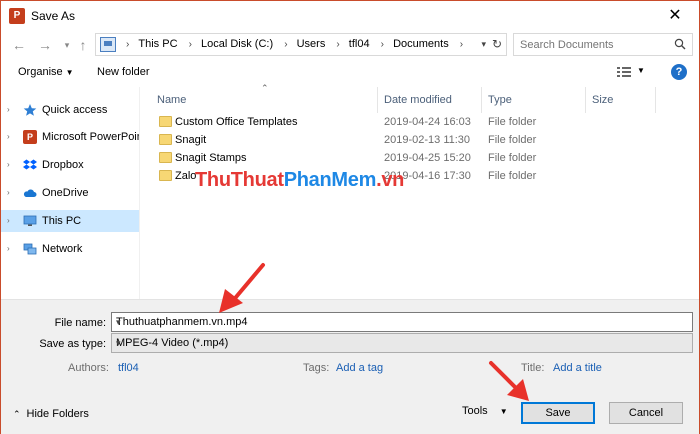  I want to click on view-options-icon, so click(624, 72).